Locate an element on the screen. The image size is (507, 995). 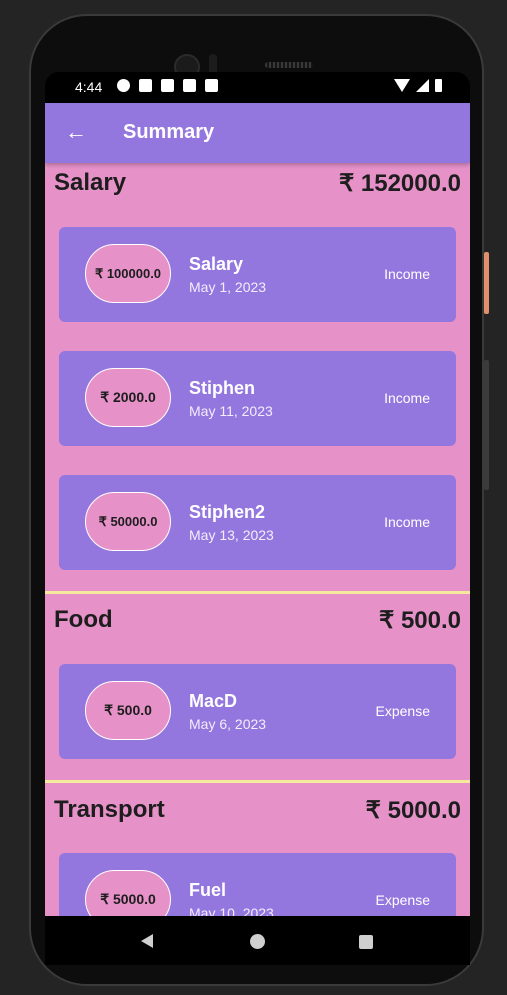
transaction-date: May 10, 2023 is located at coordinates (231, 910).